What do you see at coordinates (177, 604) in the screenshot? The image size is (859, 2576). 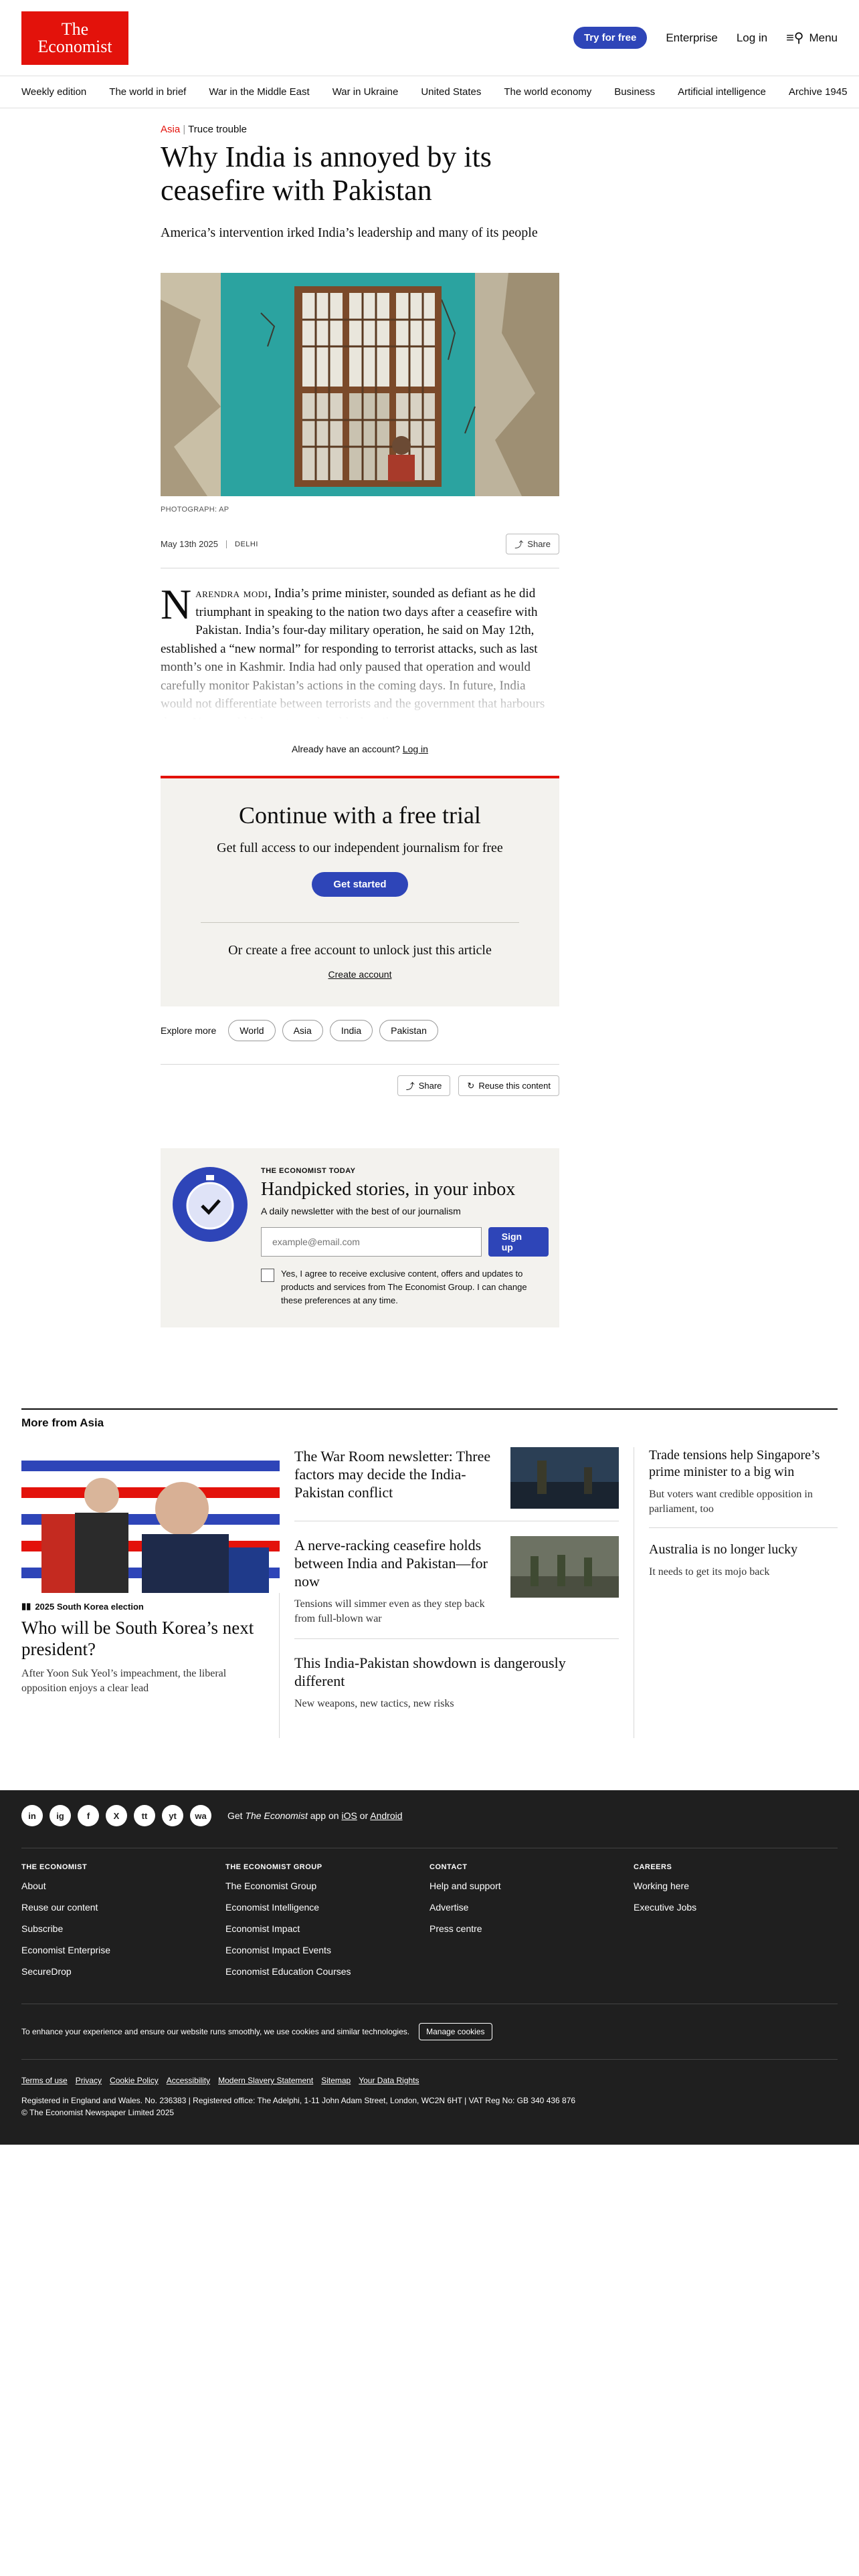 I see `dropcap: N` at bounding box center [177, 604].